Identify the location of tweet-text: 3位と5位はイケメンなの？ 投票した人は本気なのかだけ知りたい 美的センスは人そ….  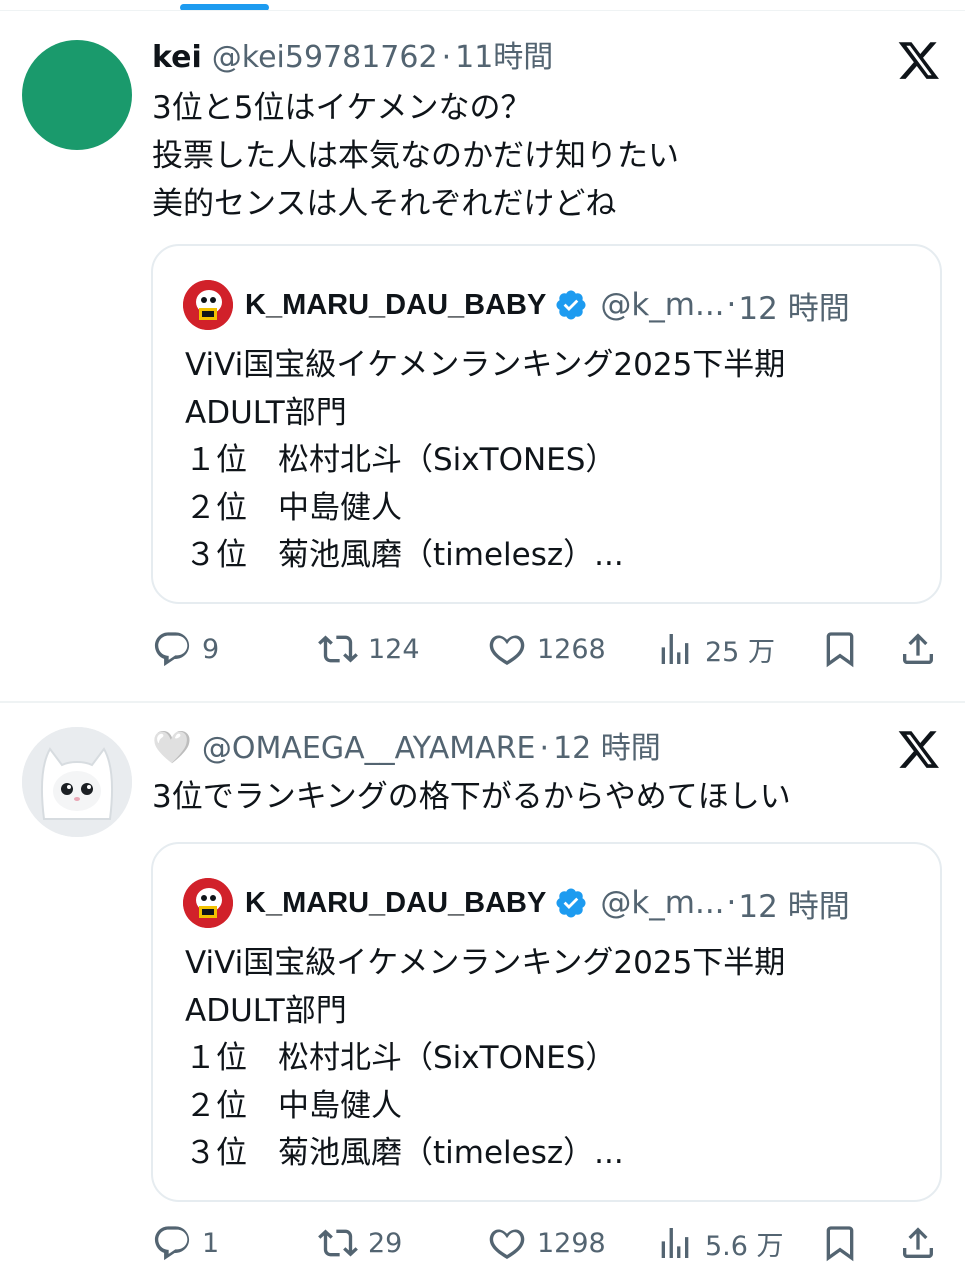
(415, 156).